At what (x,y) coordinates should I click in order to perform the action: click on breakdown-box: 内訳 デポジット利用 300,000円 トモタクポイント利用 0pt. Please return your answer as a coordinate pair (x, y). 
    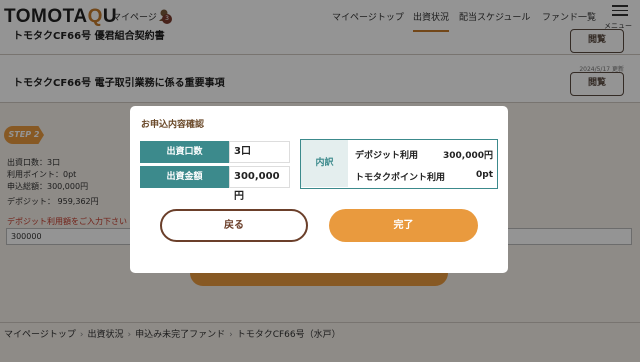
    Looking at the image, I should click on (399, 164).